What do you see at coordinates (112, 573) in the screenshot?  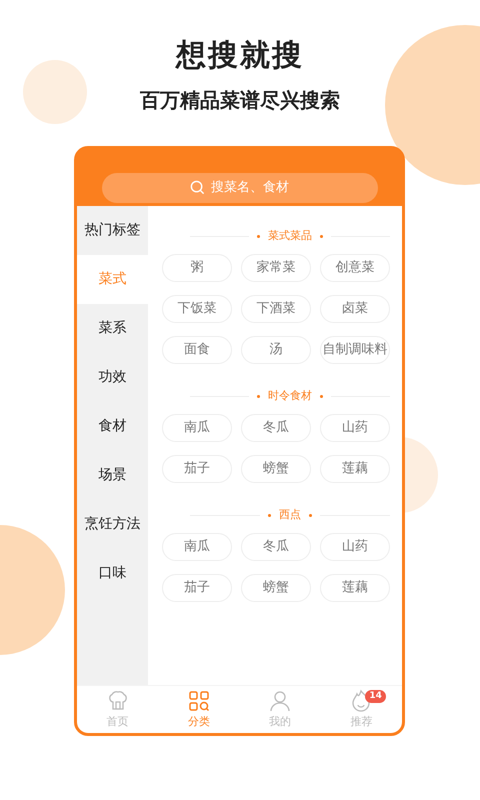 I see `sidebar-item: 口味` at bounding box center [112, 573].